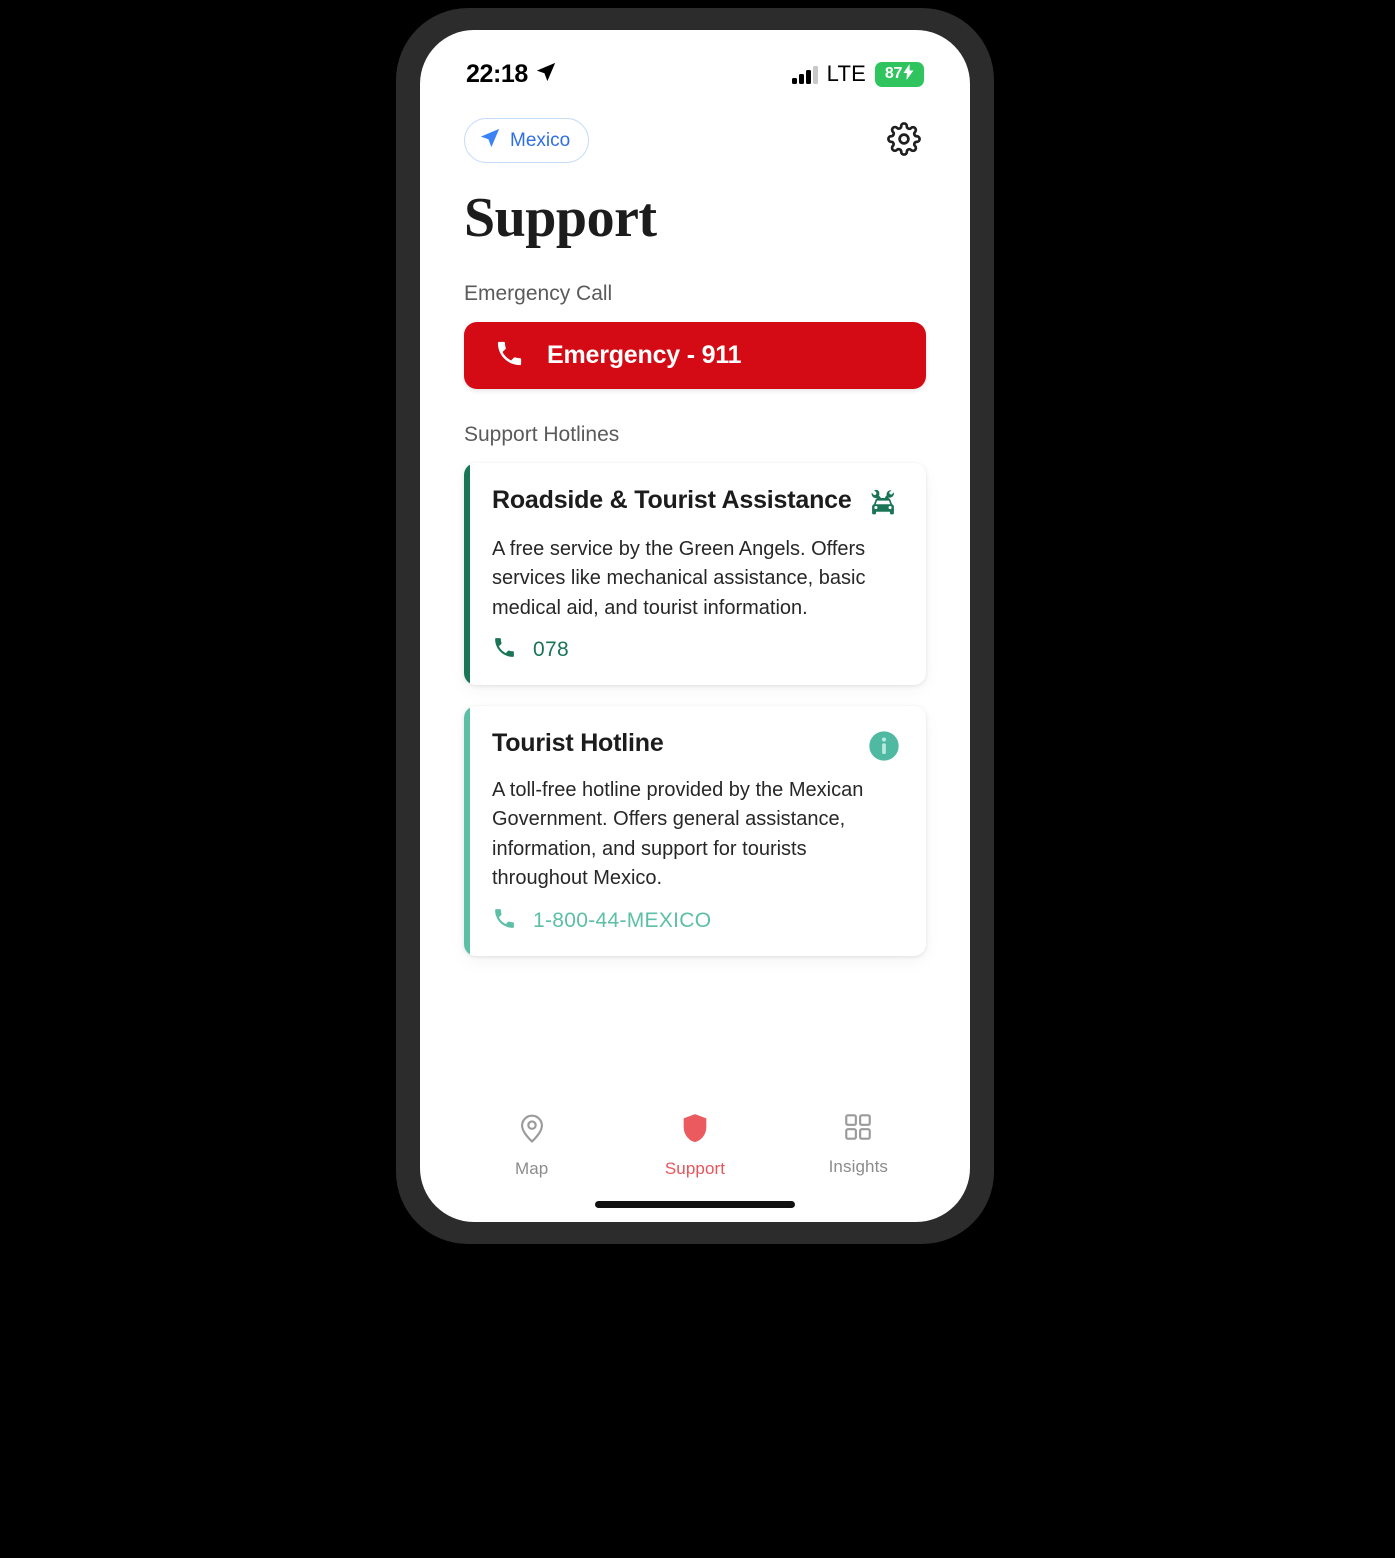 Image resolution: width=1395 pixels, height=1558 pixels. I want to click on tab-insights-label: Insights, so click(858, 1166).